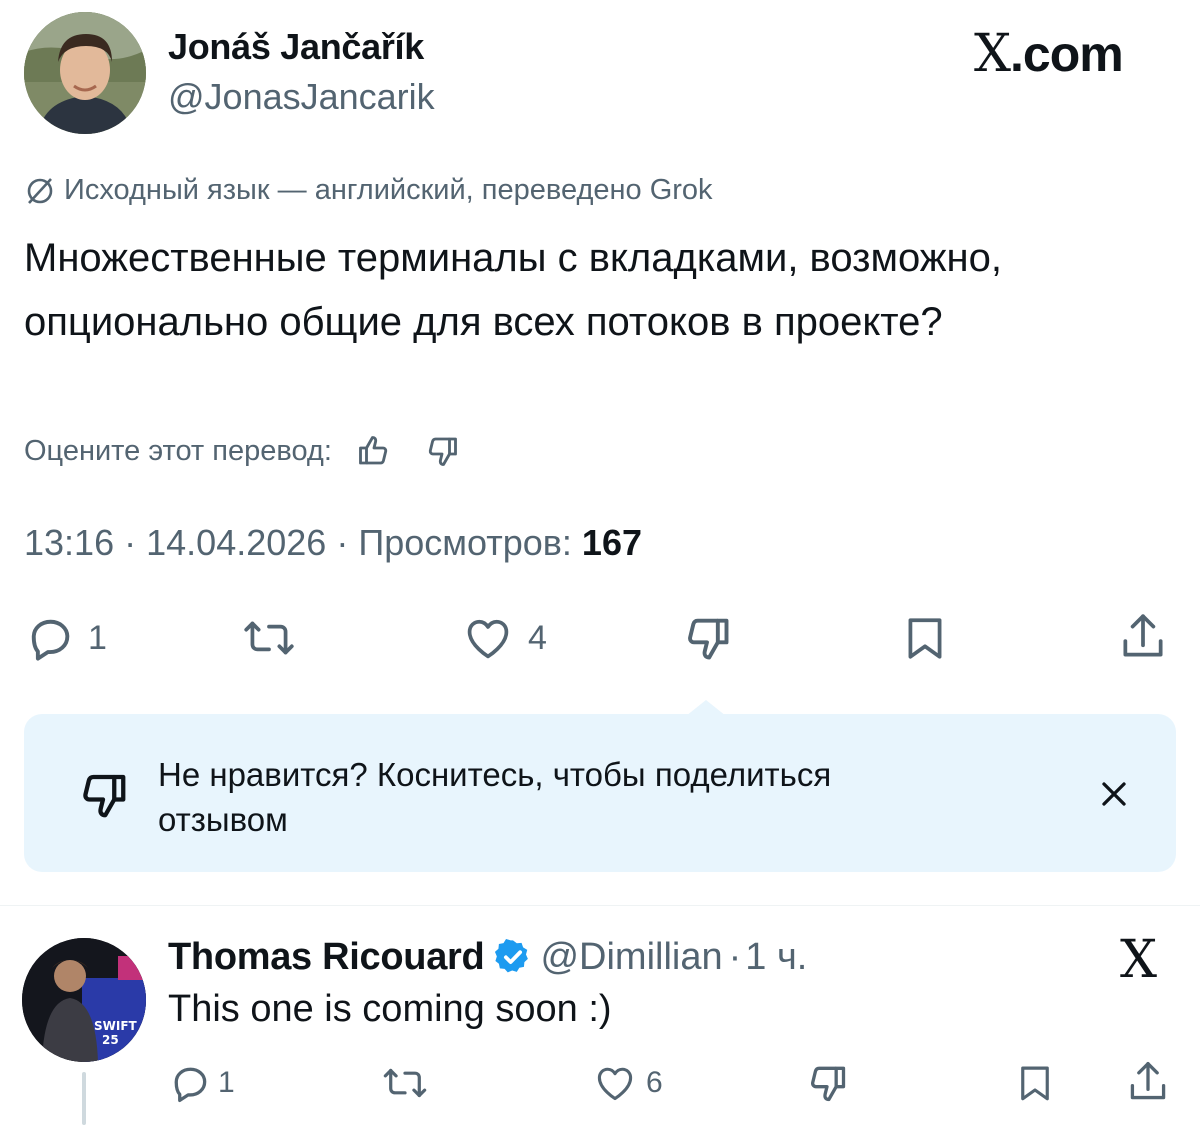  Describe the element at coordinates (40, 190) in the screenshot. I see `slash-circle-icon` at that location.